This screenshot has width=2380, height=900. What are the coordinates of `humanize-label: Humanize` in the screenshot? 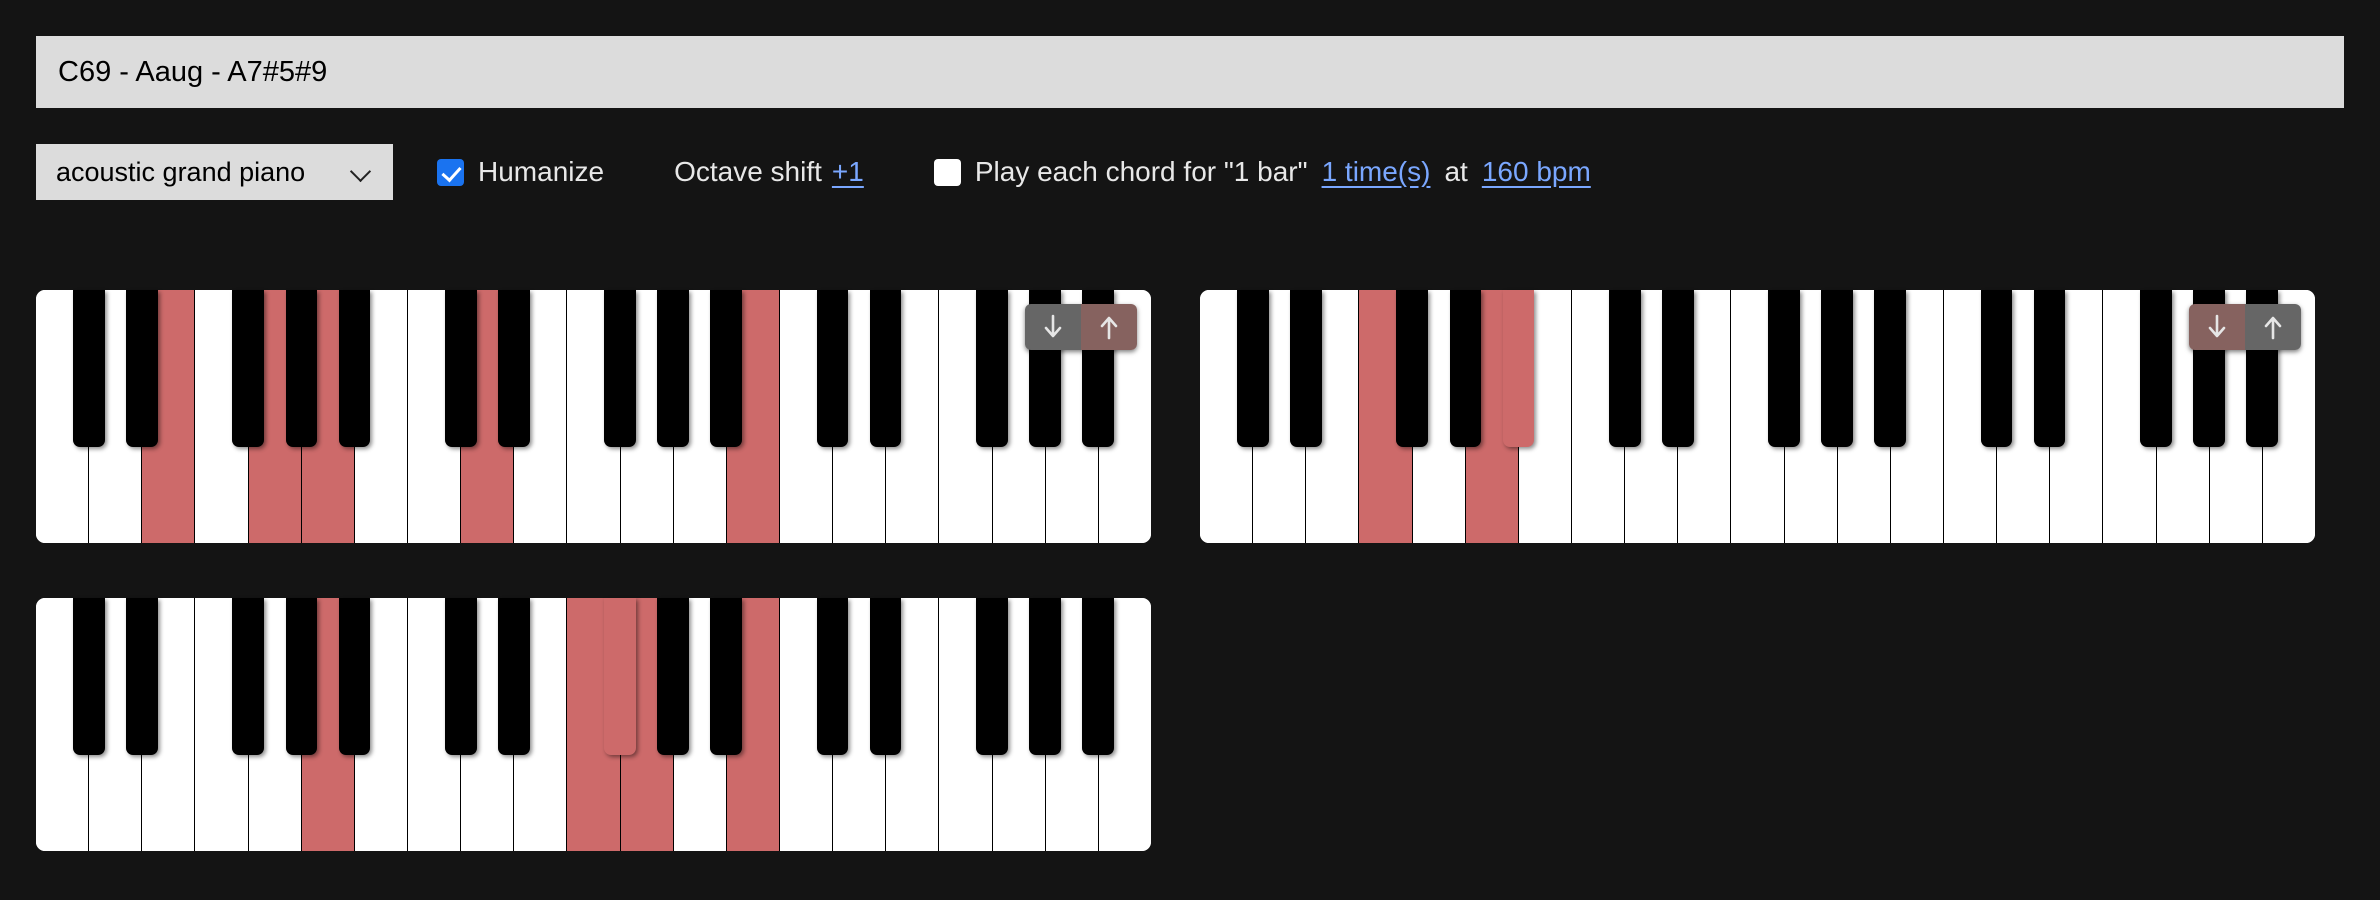 It's located at (541, 171).